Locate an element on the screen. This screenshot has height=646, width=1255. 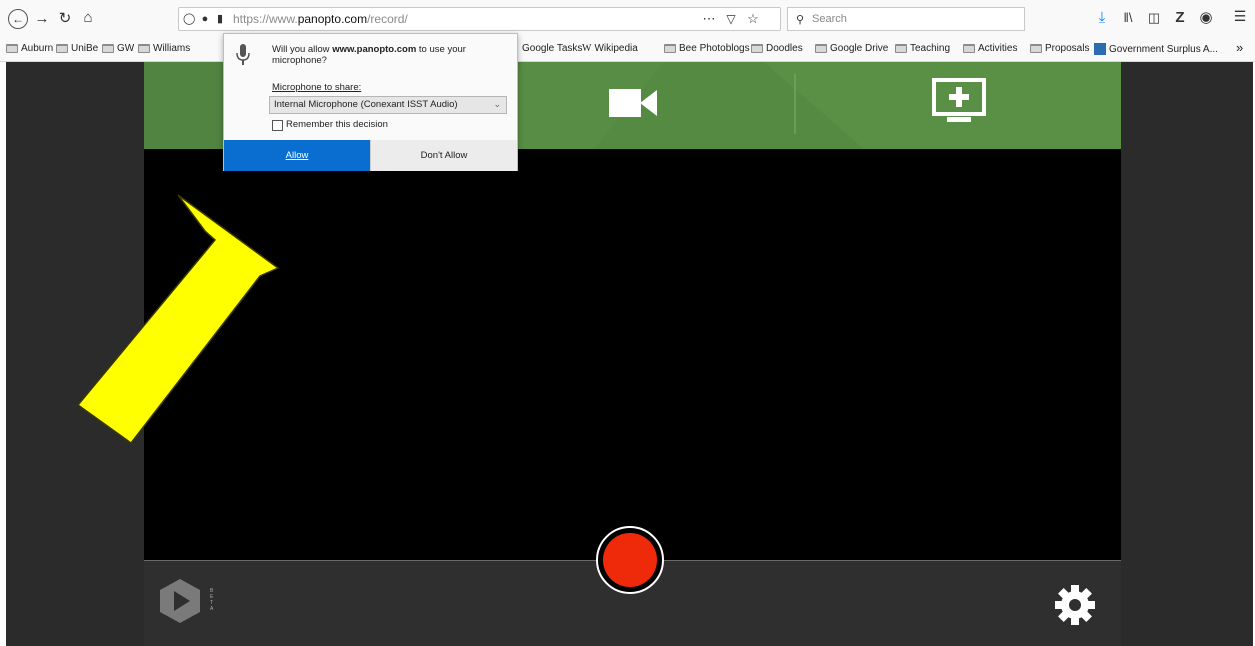
panopto-logo is located at coordinates (180, 601).